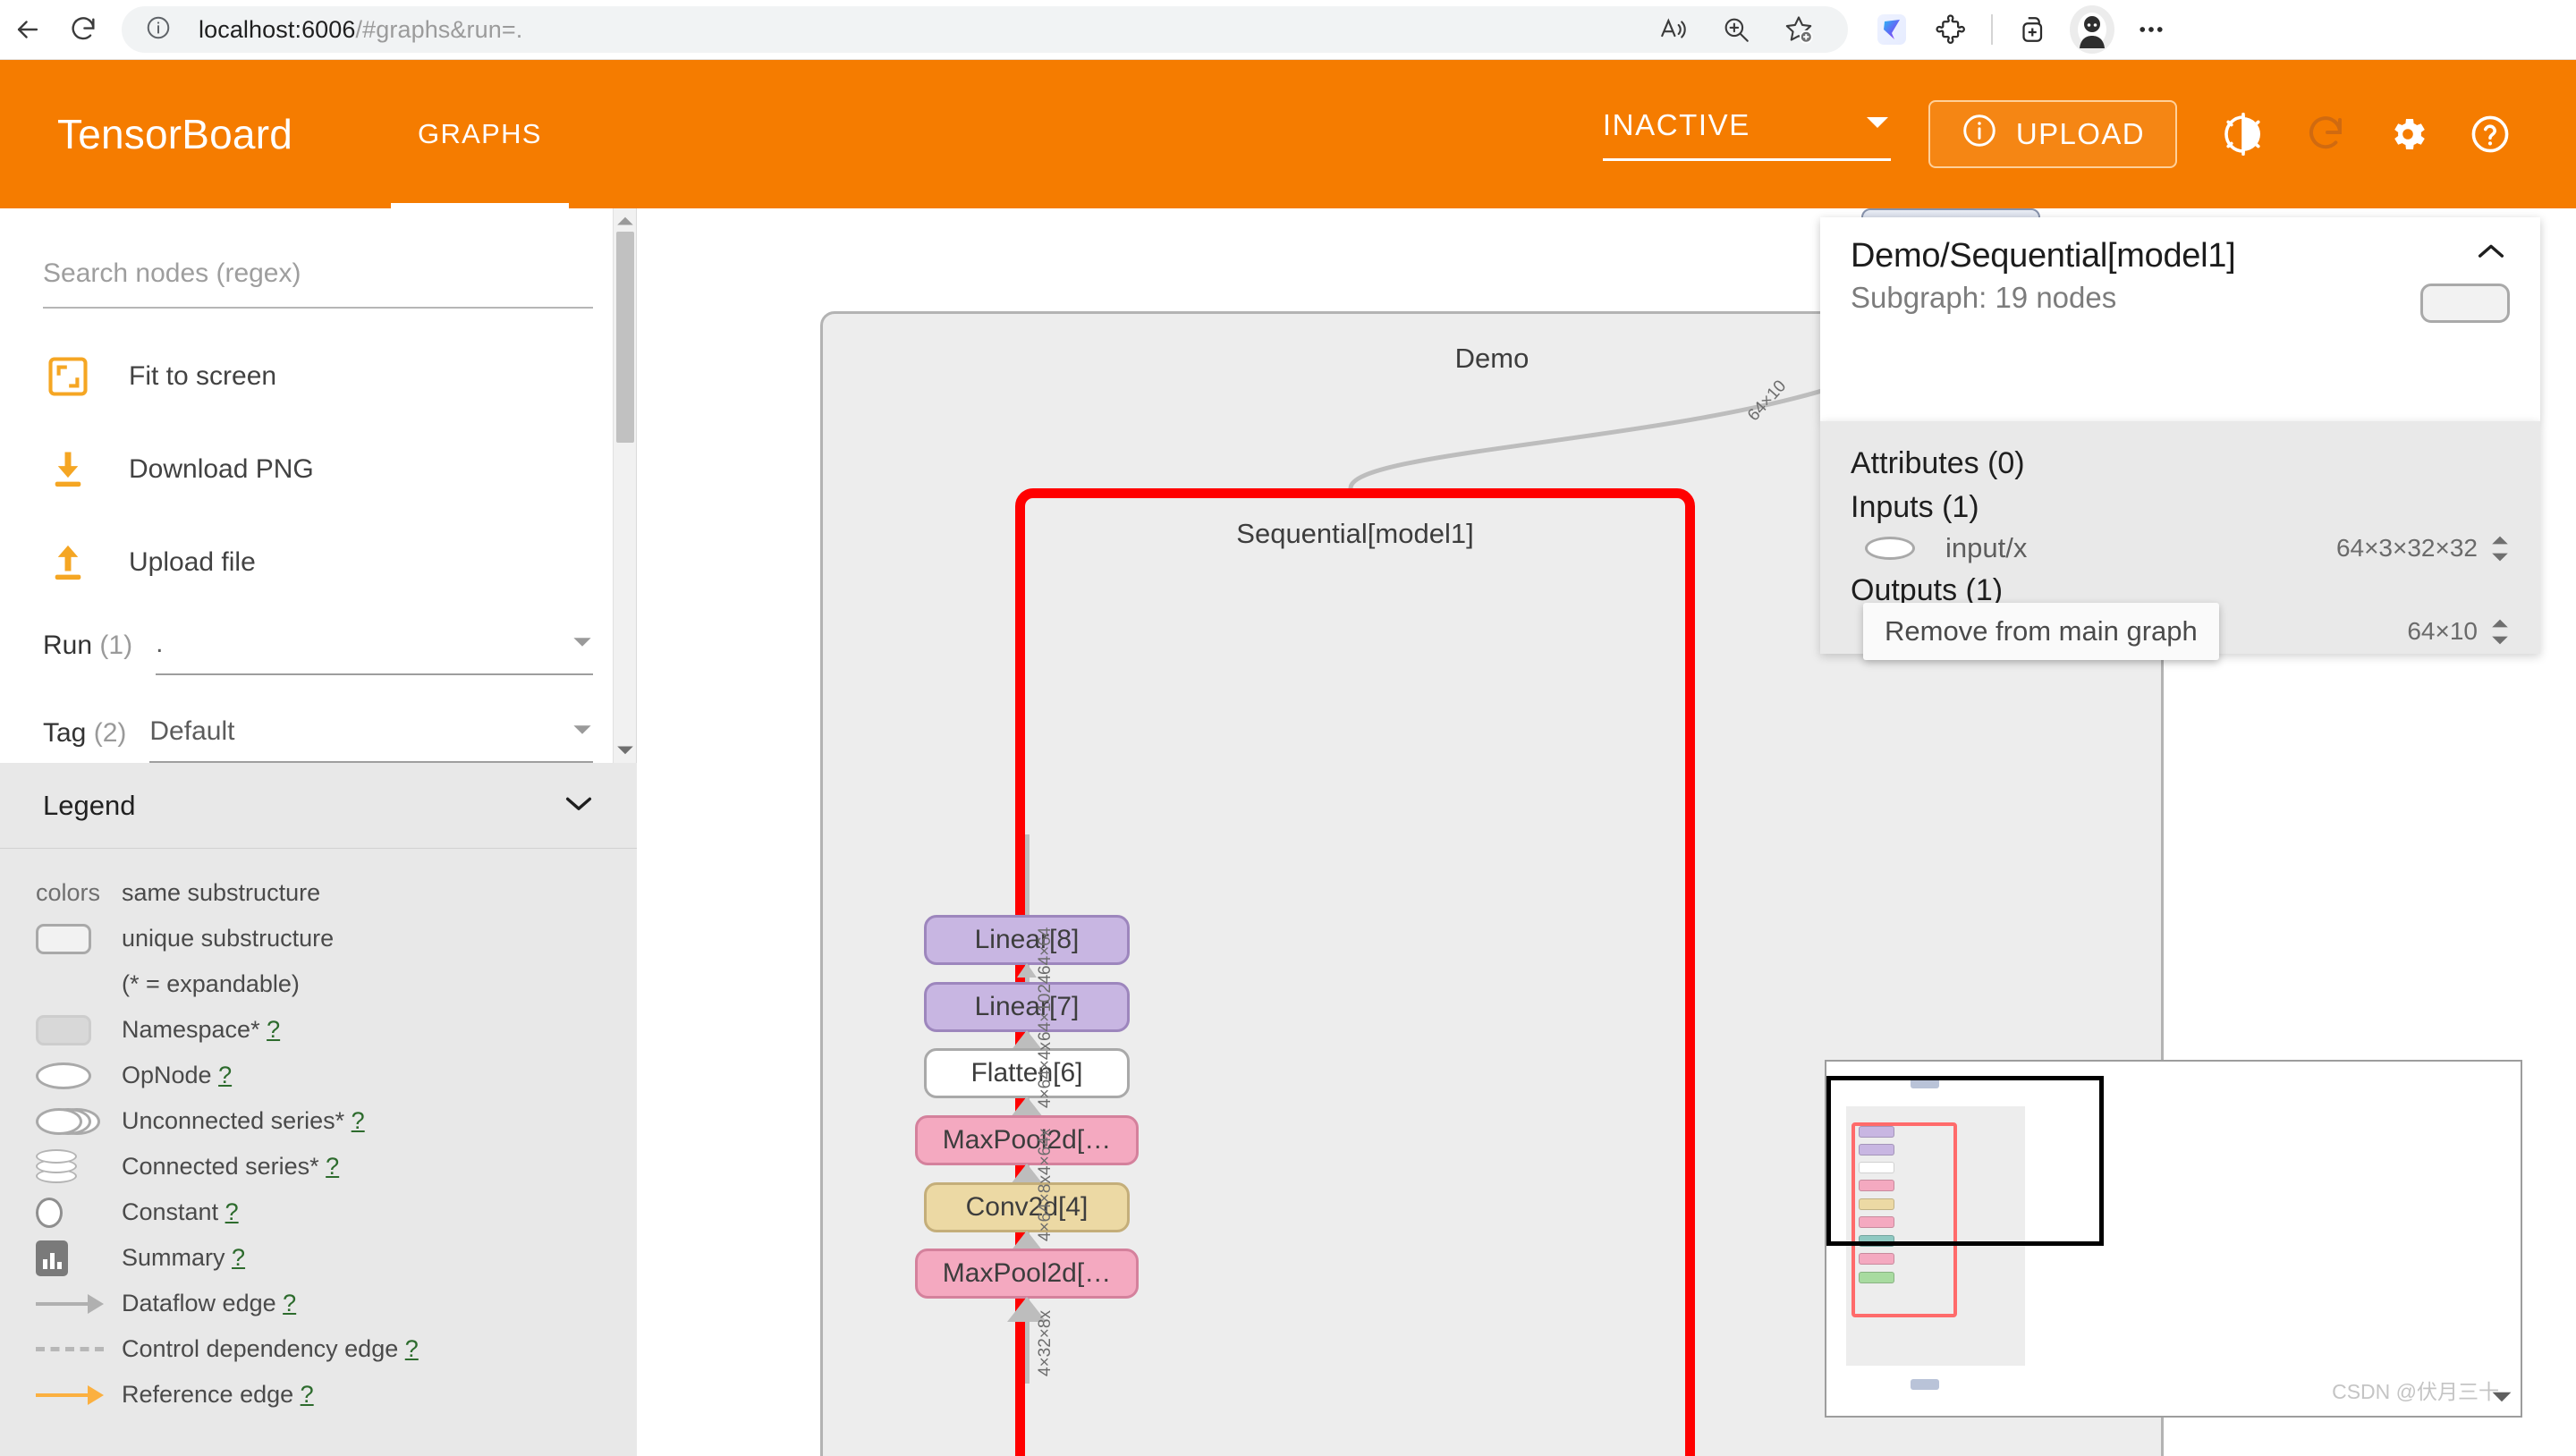 The width and height of the screenshot is (2576, 1456). Describe the element at coordinates (68, 892) in the screenshot. I see `legend-colors-label: colors` at that location.